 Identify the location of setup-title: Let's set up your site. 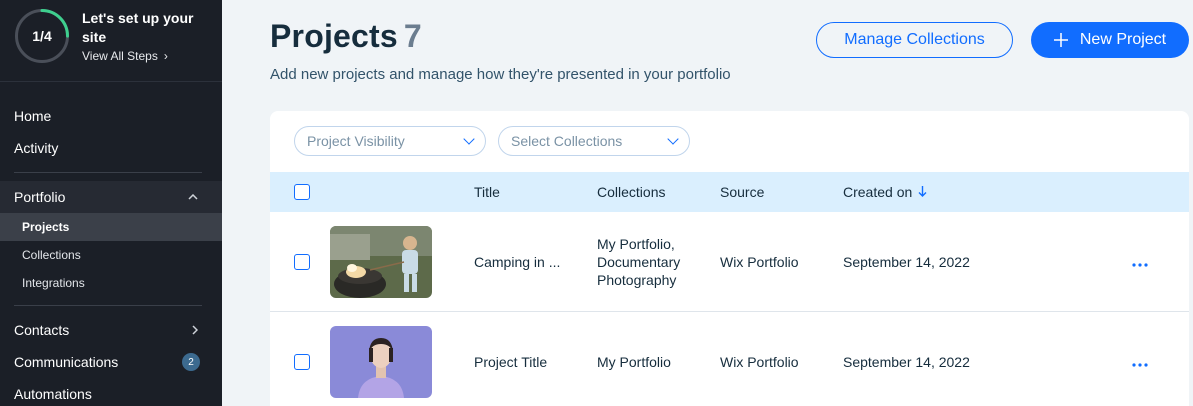
(138, 27).